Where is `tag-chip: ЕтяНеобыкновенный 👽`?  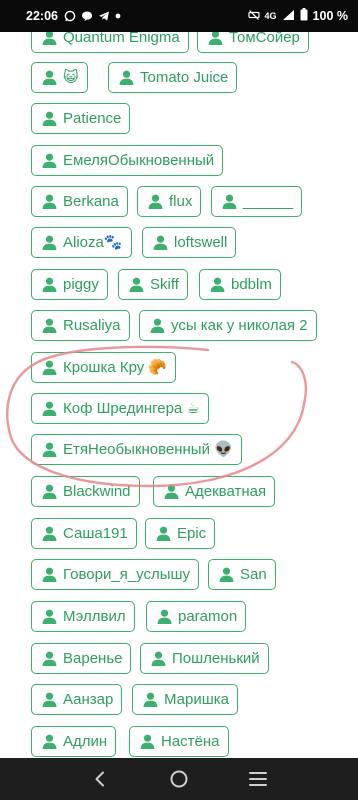 tag-chip: ЕтяНеобыкновенный 👽 is located at coordinates (136, 449).